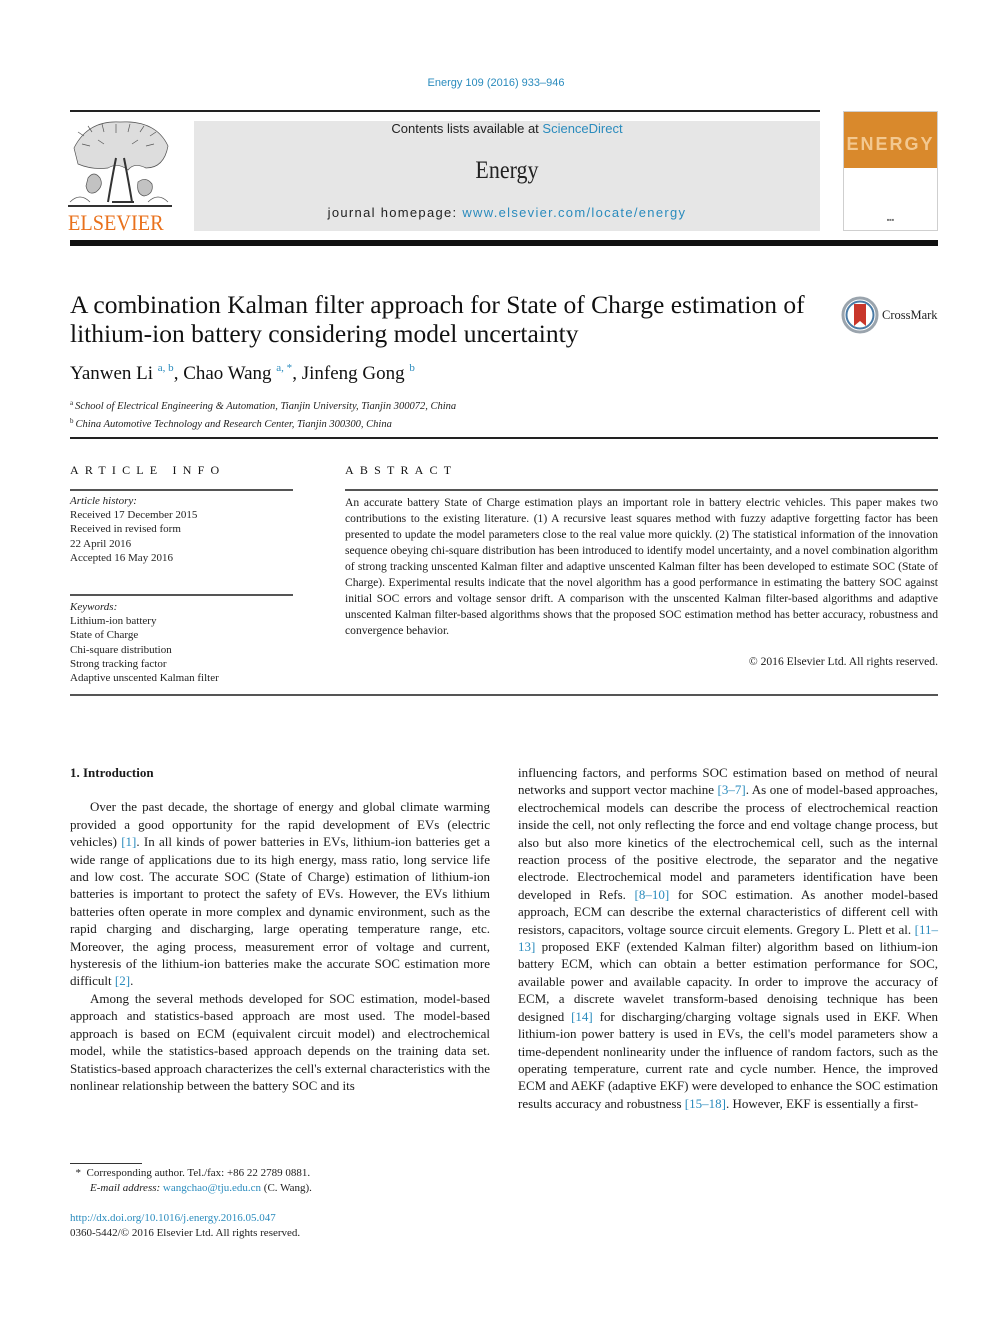 The image size is (992, 1323). What do you see at coordinates (890, 171) in the screenshot?
I see `journal-cover-thumbnail: ENERGY ■■■` at bounding box center [890, 171].